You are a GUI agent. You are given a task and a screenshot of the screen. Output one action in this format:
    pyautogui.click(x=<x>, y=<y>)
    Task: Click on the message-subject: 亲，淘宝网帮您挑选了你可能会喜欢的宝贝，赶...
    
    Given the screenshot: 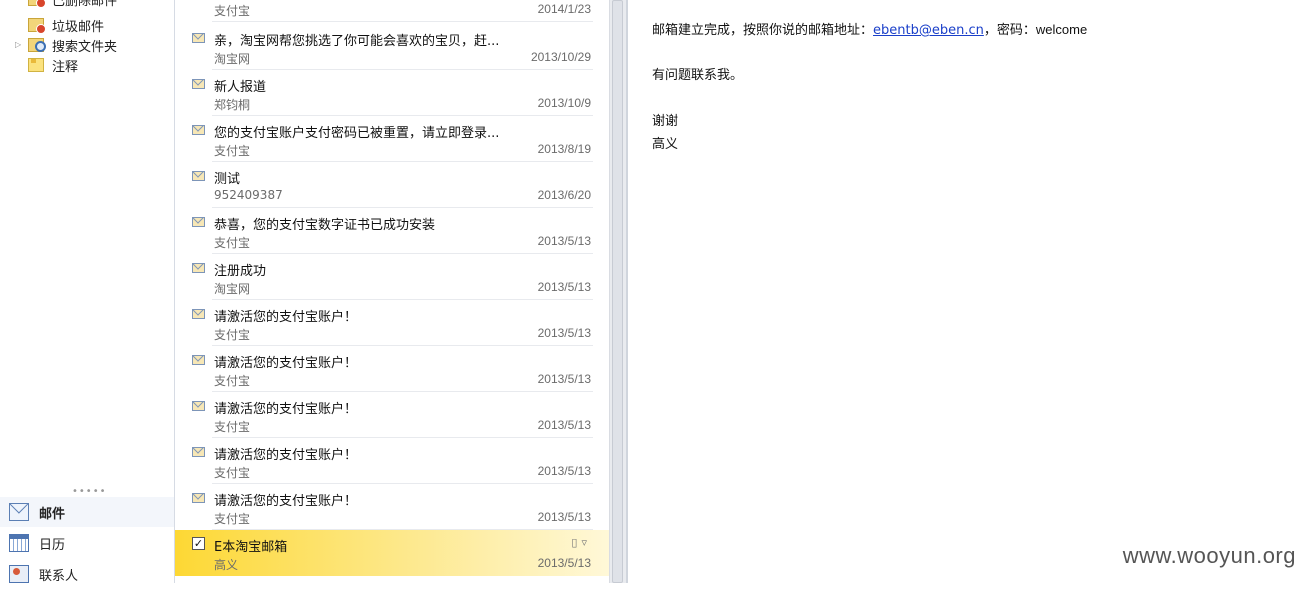 What is the action you would take?
    pyautogui.click(x=357, y=41)
    